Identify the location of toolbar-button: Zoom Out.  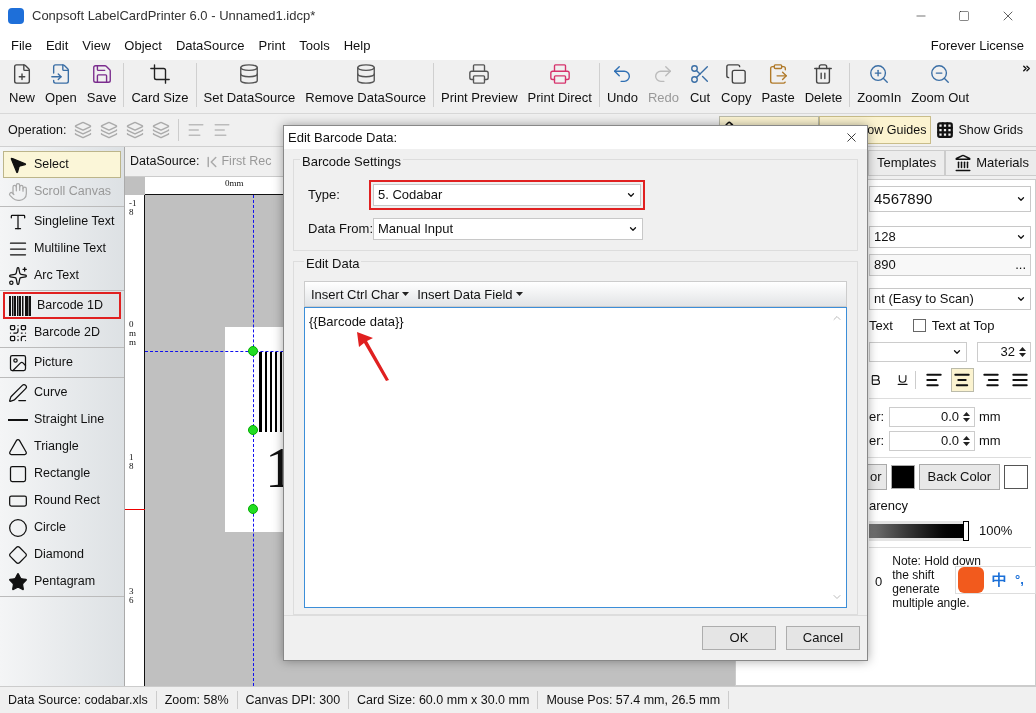
(940, 84).